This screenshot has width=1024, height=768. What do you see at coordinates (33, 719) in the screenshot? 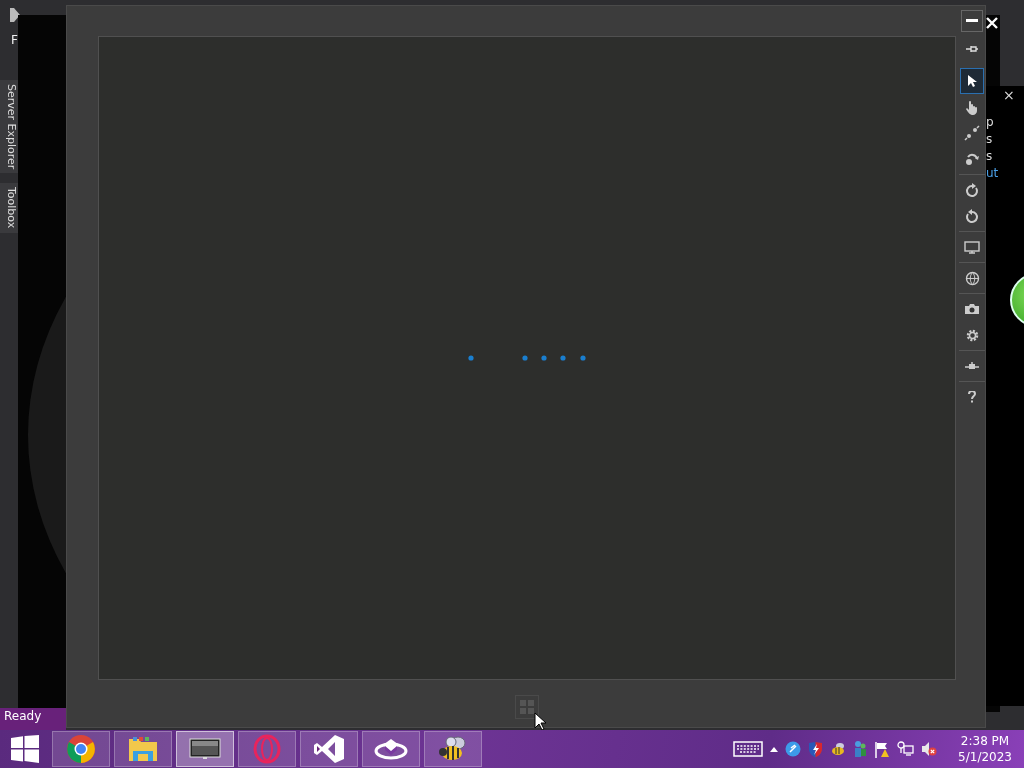
I see `status-text: Ready` at bounding box center [33, 719].